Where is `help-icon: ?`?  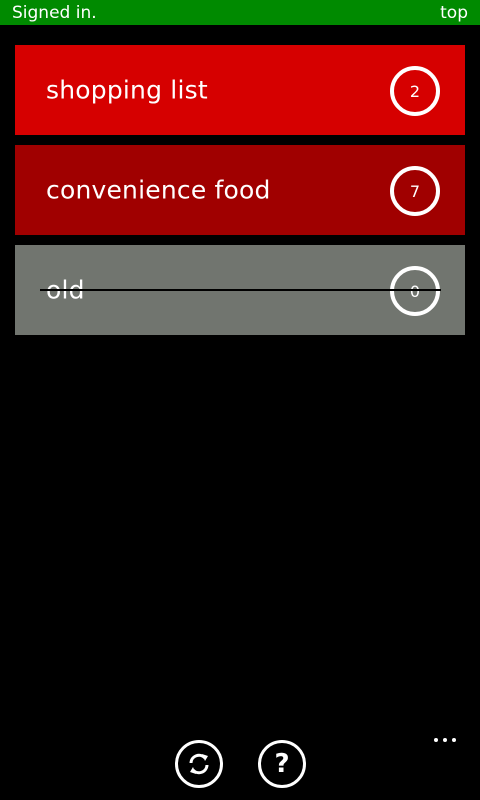 help-icon: ? is located at coordinates (282, 764).